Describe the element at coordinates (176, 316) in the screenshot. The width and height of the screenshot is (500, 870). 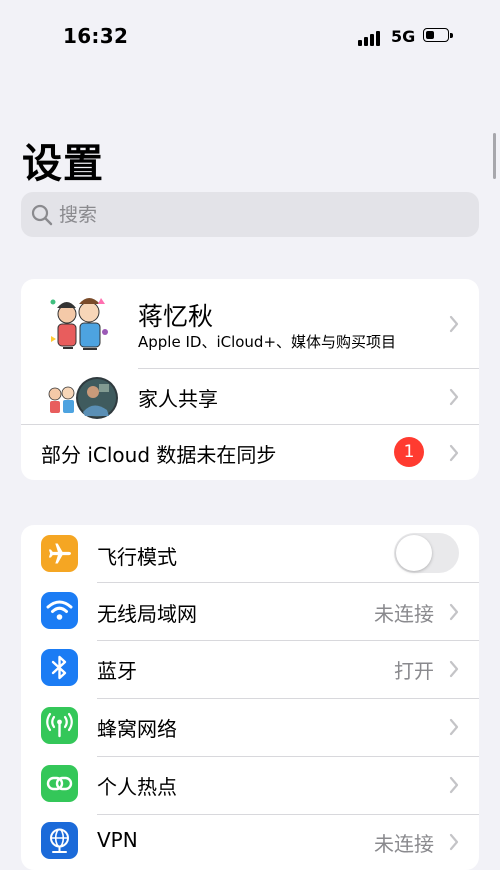
I see `account-name: 蒋忆秋` at that location.